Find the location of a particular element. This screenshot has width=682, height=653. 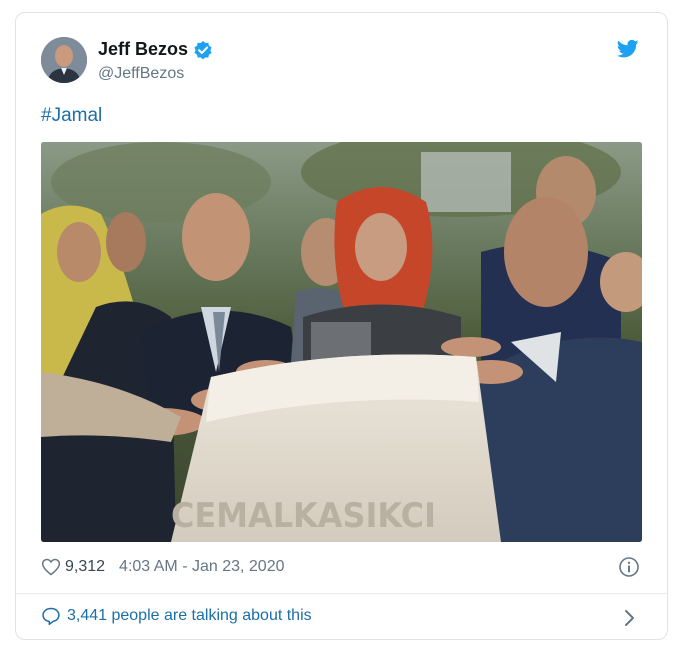

stone-inscription: CEMALKASIKCI is located at coordinates (303, 516).